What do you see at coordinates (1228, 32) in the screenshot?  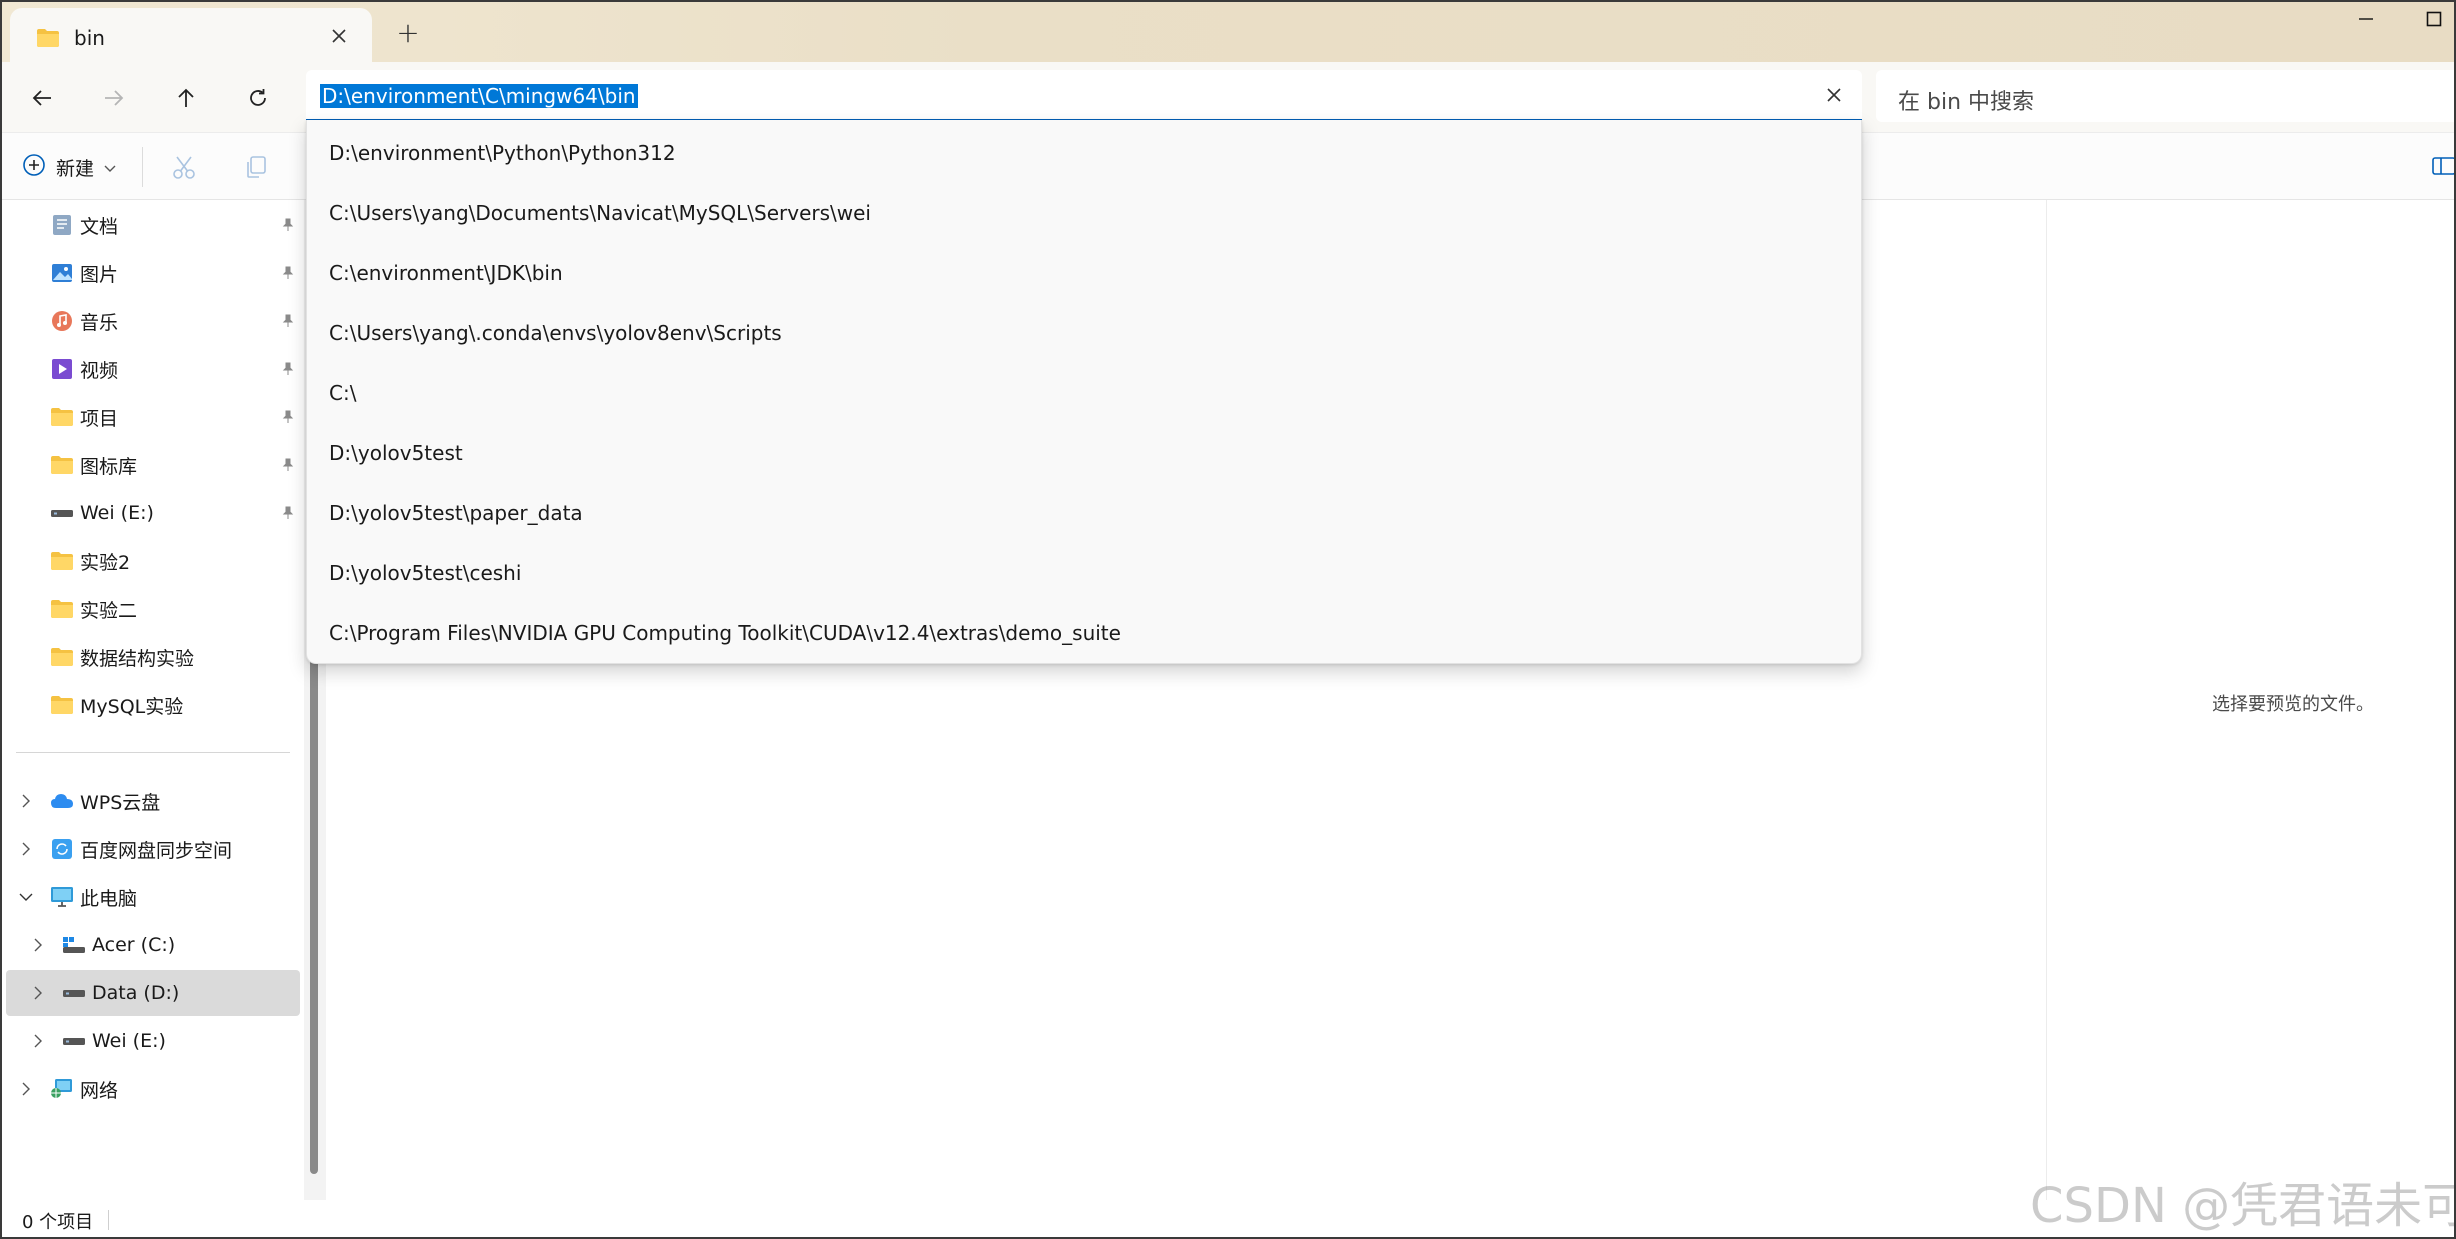 I see `title-bar: bin +` at bounding box center [1228, 32].